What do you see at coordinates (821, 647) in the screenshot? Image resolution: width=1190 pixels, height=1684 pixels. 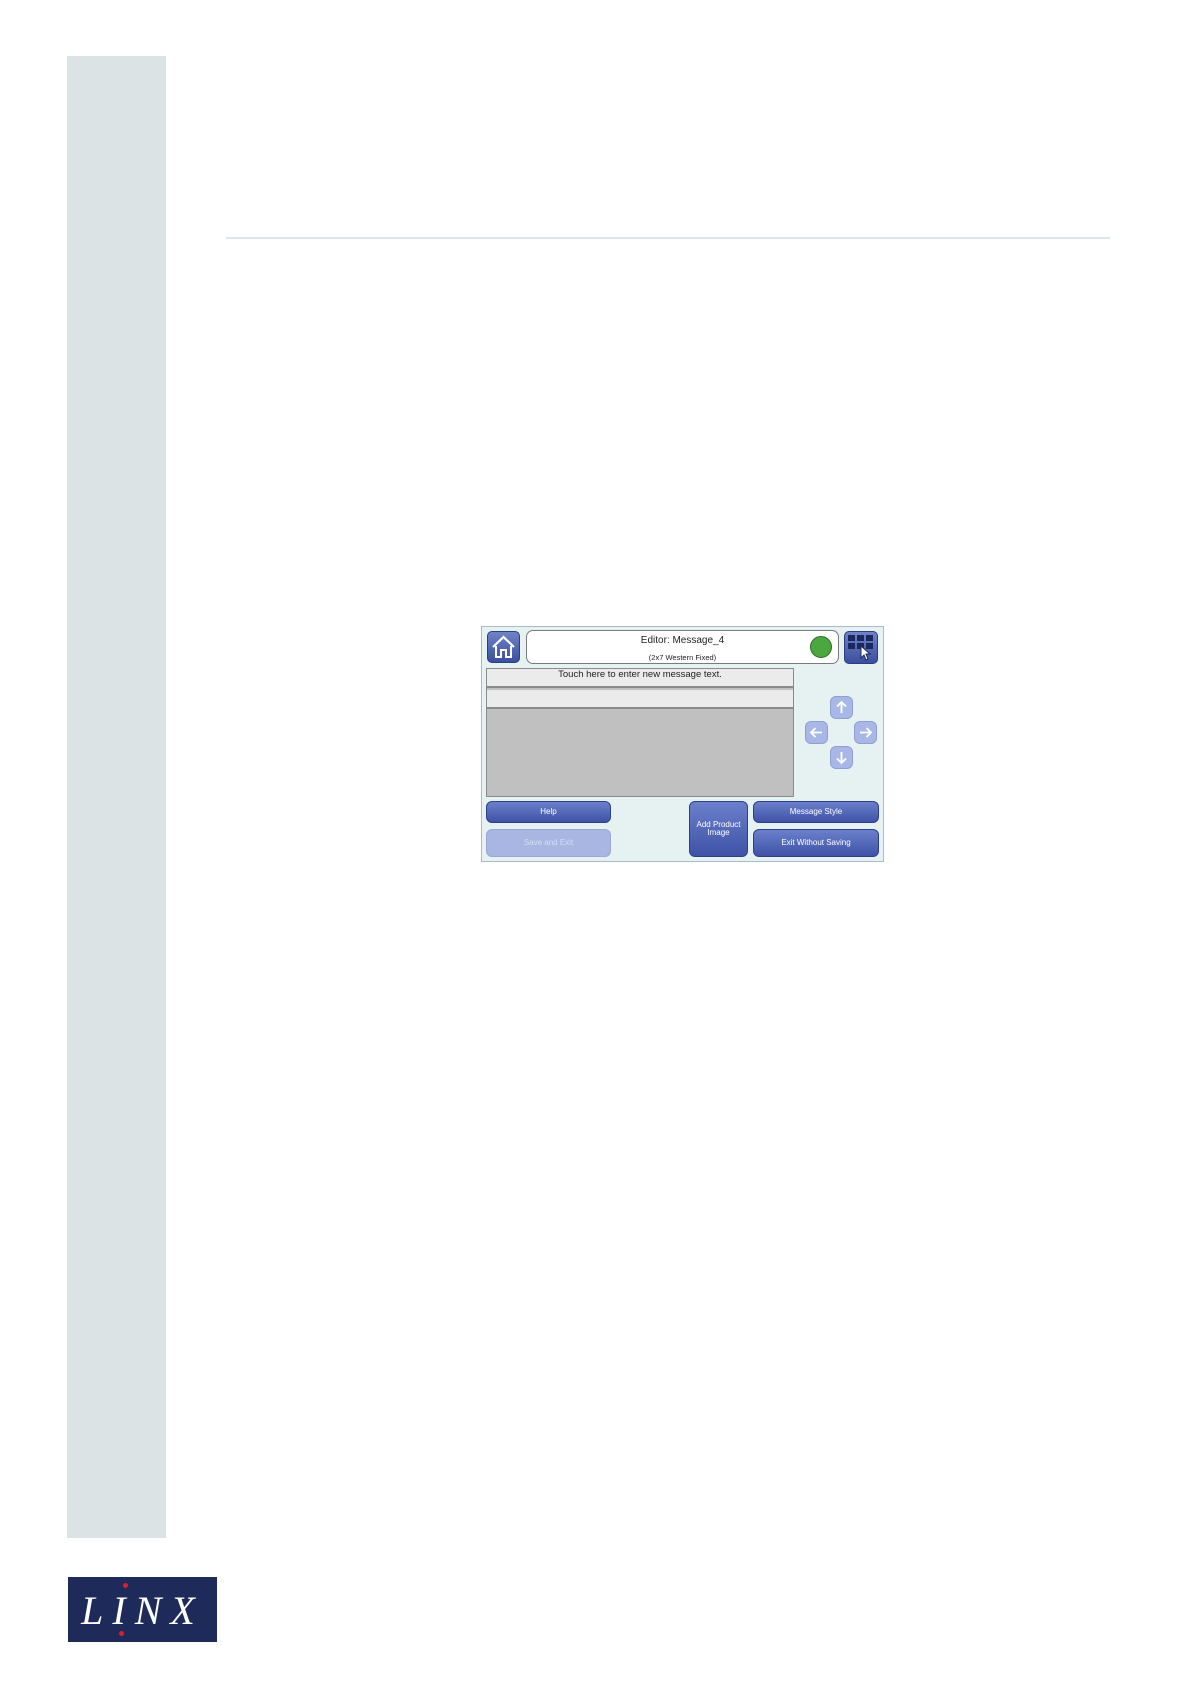 I see `status-indicator` at bounding box center [821, 647].